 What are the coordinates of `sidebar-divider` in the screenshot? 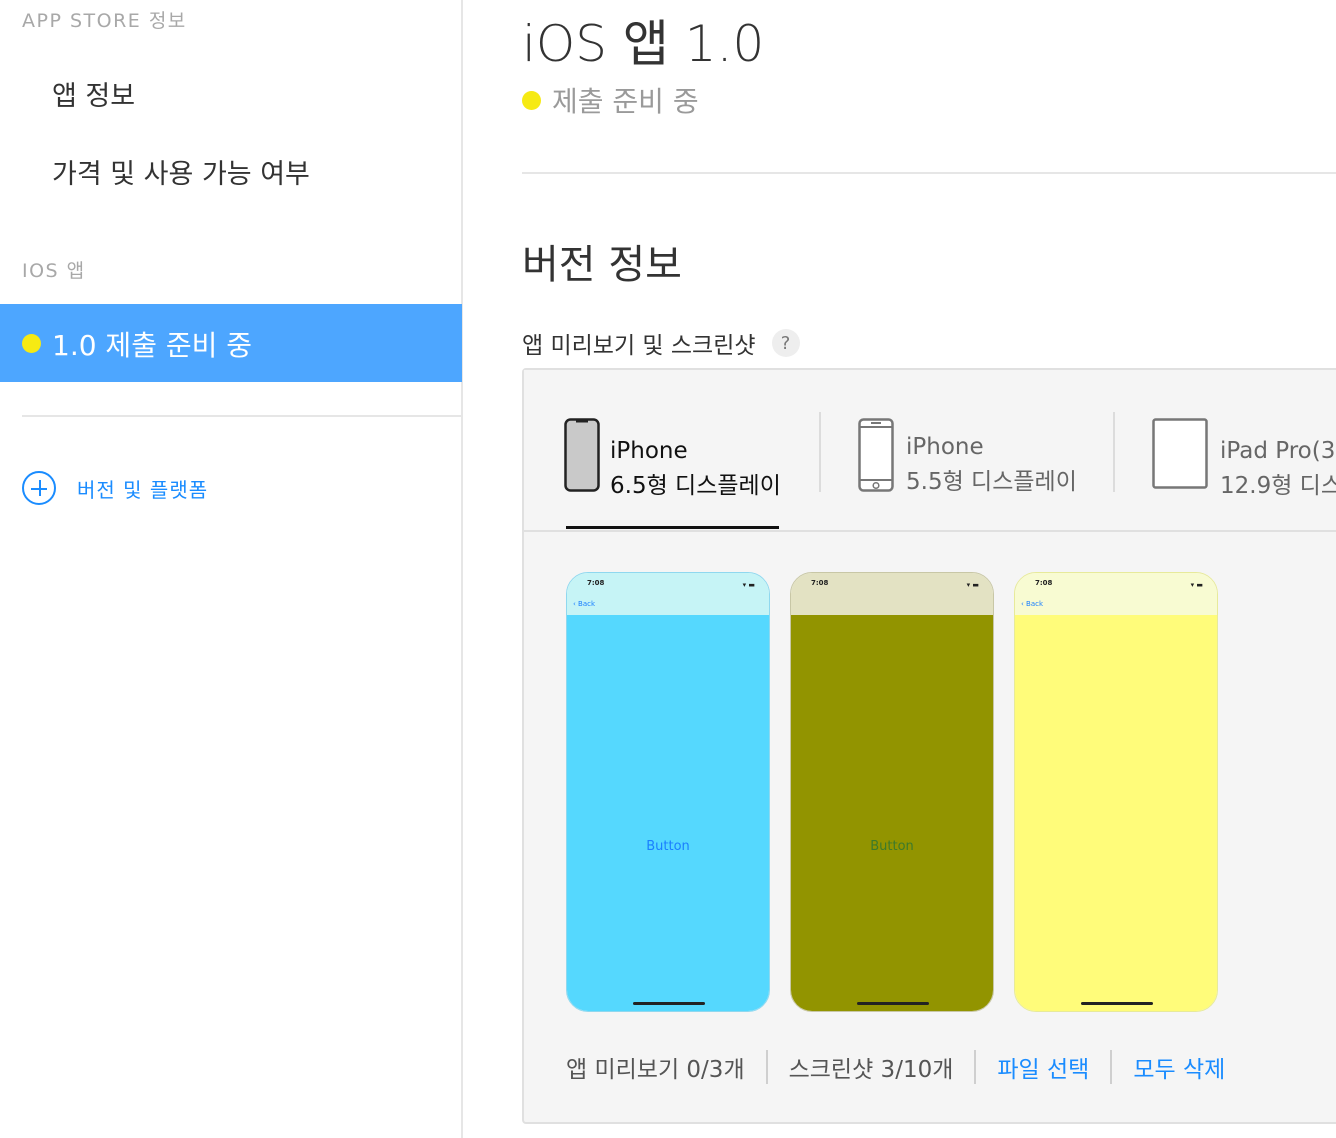 It's located at (242, 416).